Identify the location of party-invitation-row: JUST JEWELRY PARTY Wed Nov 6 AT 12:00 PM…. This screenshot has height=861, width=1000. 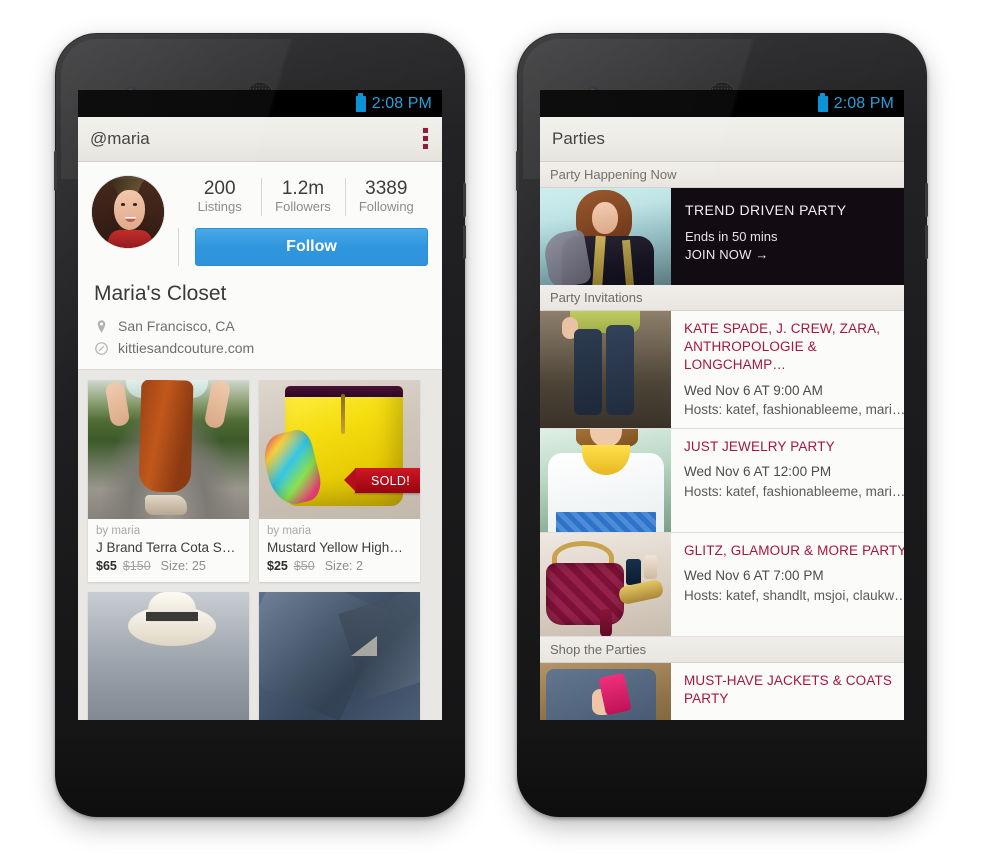
(722, 480).